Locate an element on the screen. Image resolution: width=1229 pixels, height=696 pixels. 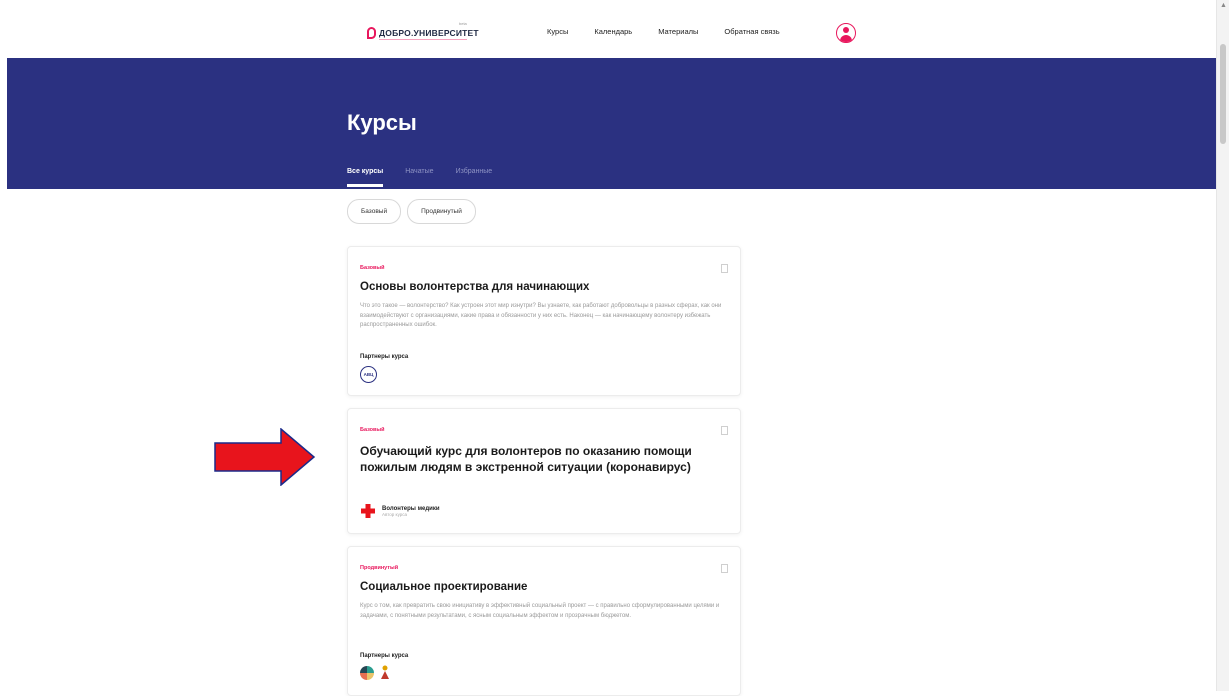
filter-basic-chip: Базовый is located at coordinates (374, 211).